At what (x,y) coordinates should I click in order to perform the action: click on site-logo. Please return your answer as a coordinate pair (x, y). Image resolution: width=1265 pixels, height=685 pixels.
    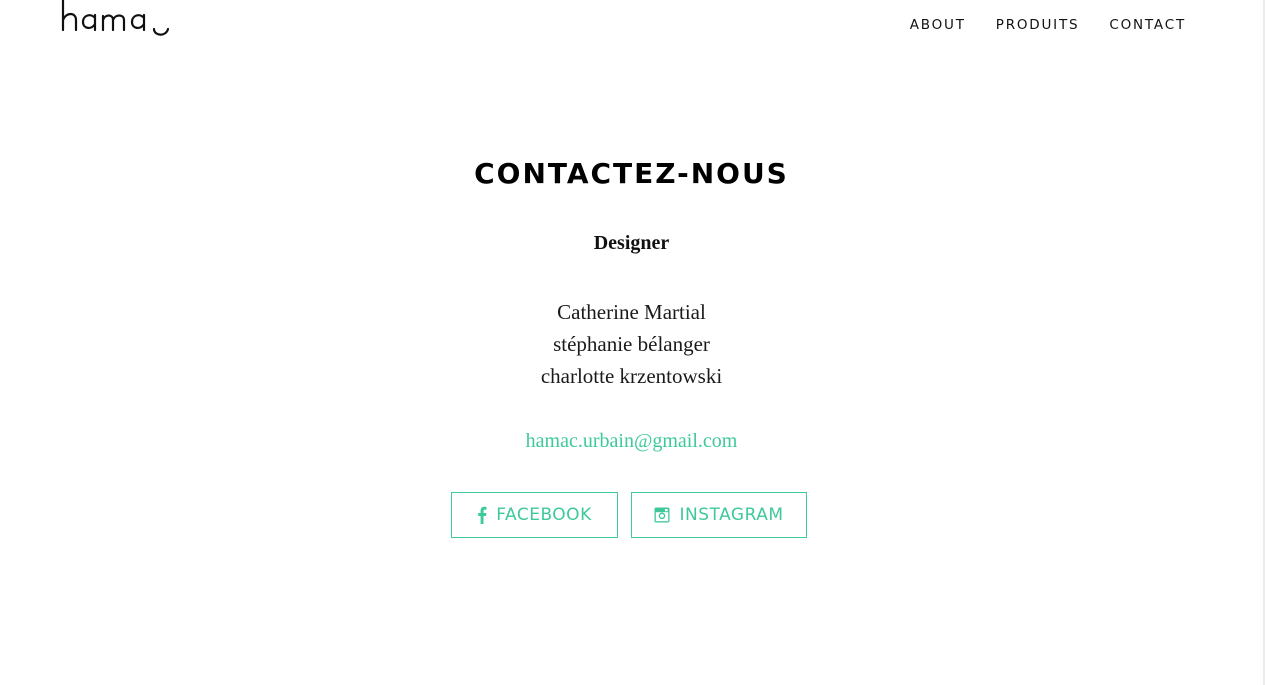
    Looking at the image, I should click on (123, 22).